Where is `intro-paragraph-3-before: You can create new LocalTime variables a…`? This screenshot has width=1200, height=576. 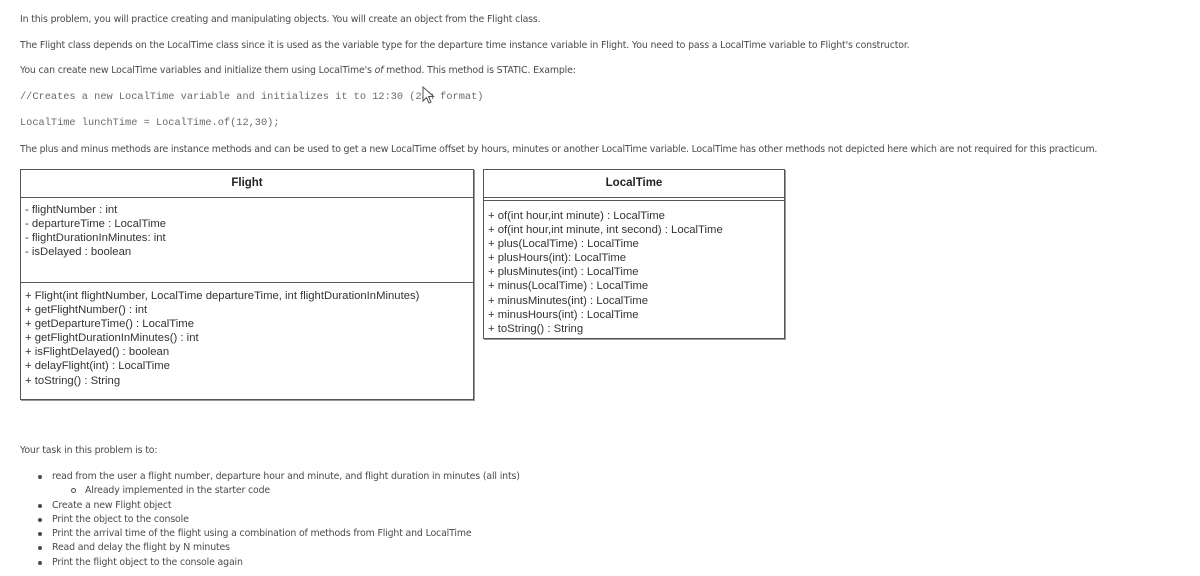 intro-paragraph-3-before: You can create new LocalTime variables a… is located at coordinates (197, 70).